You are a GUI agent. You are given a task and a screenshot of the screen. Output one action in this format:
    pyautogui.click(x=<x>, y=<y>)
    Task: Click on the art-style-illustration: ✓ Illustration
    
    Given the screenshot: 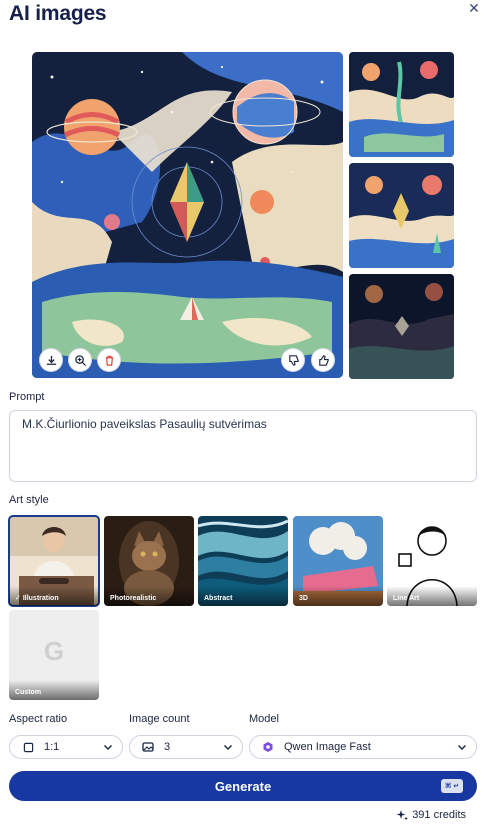 What is the action you would take?
    pyautogui.click(x=54, y=561)
    